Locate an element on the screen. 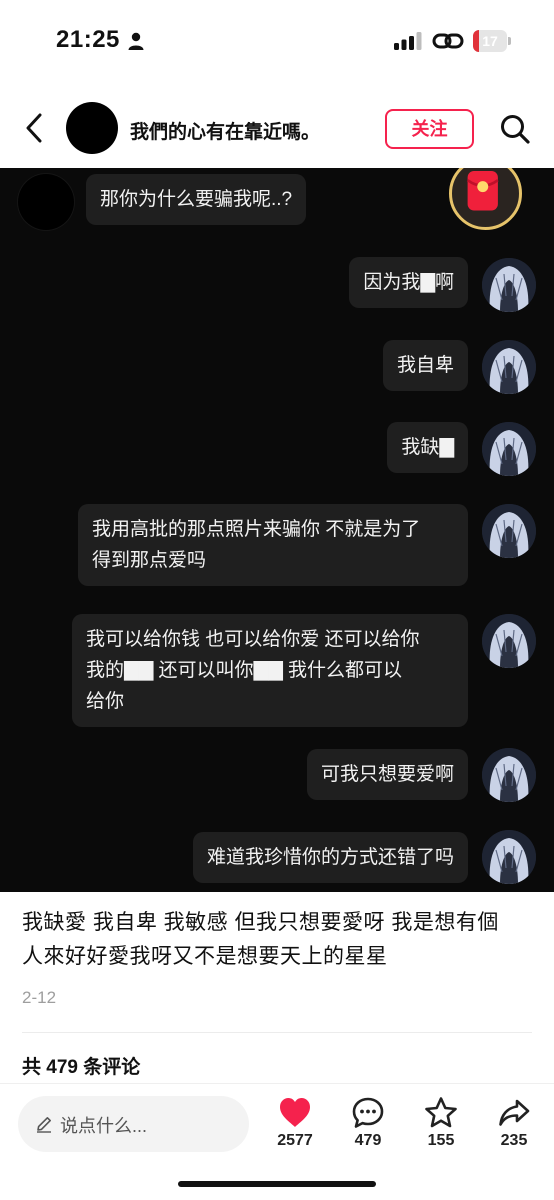 The width and height of the screenshot is (554, 1200). share-button: 235 is located at coordinates (514, 1126).